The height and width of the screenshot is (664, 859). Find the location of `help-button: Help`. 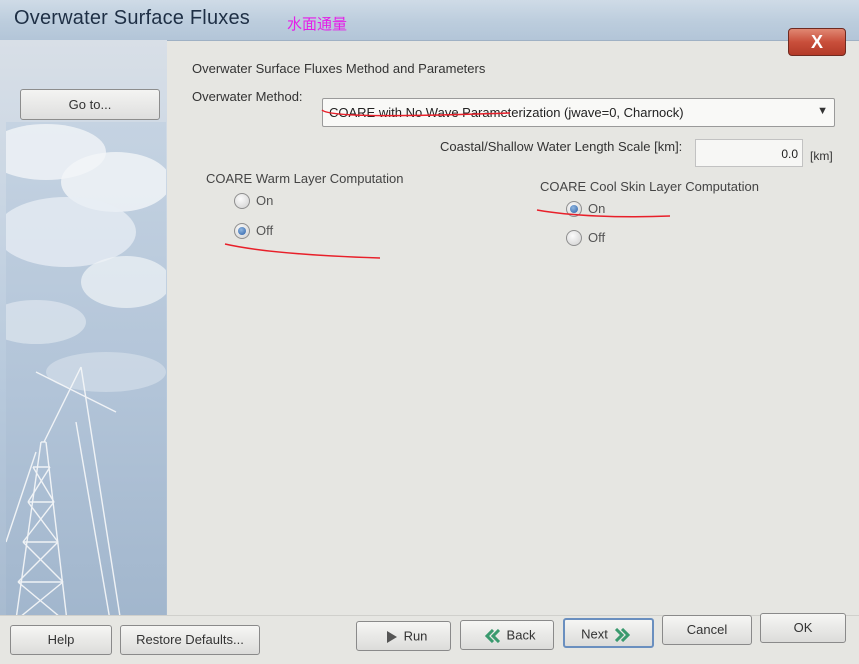

help-button: Help is located at coordinates (61, 640).